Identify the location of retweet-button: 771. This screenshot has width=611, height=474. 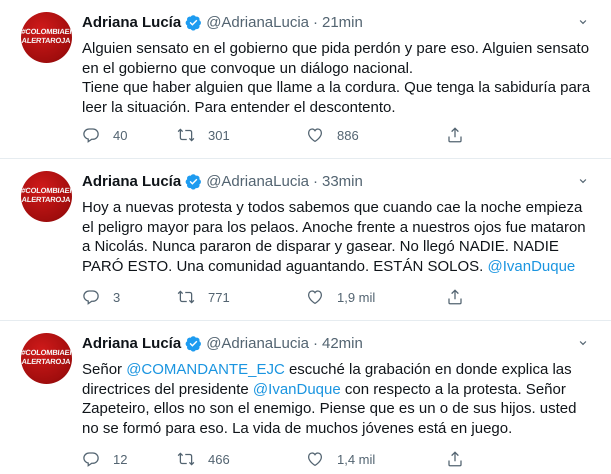
(241, 297).